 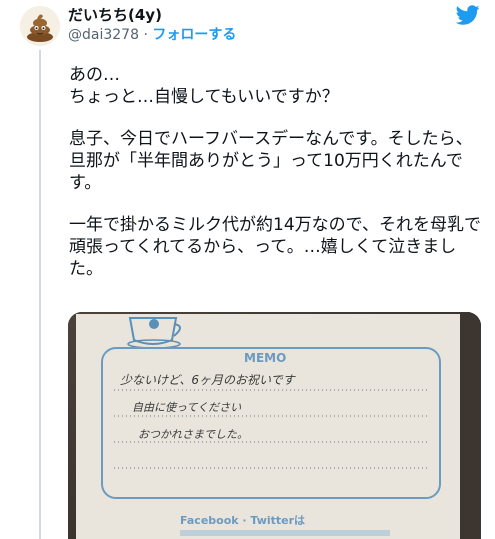 What do you see at coordinates (208, 380) in the screenshot?
I see `handwriting-line: 少ないけど、6ヶ月のお祝いです` at bounding box center [208, 380].